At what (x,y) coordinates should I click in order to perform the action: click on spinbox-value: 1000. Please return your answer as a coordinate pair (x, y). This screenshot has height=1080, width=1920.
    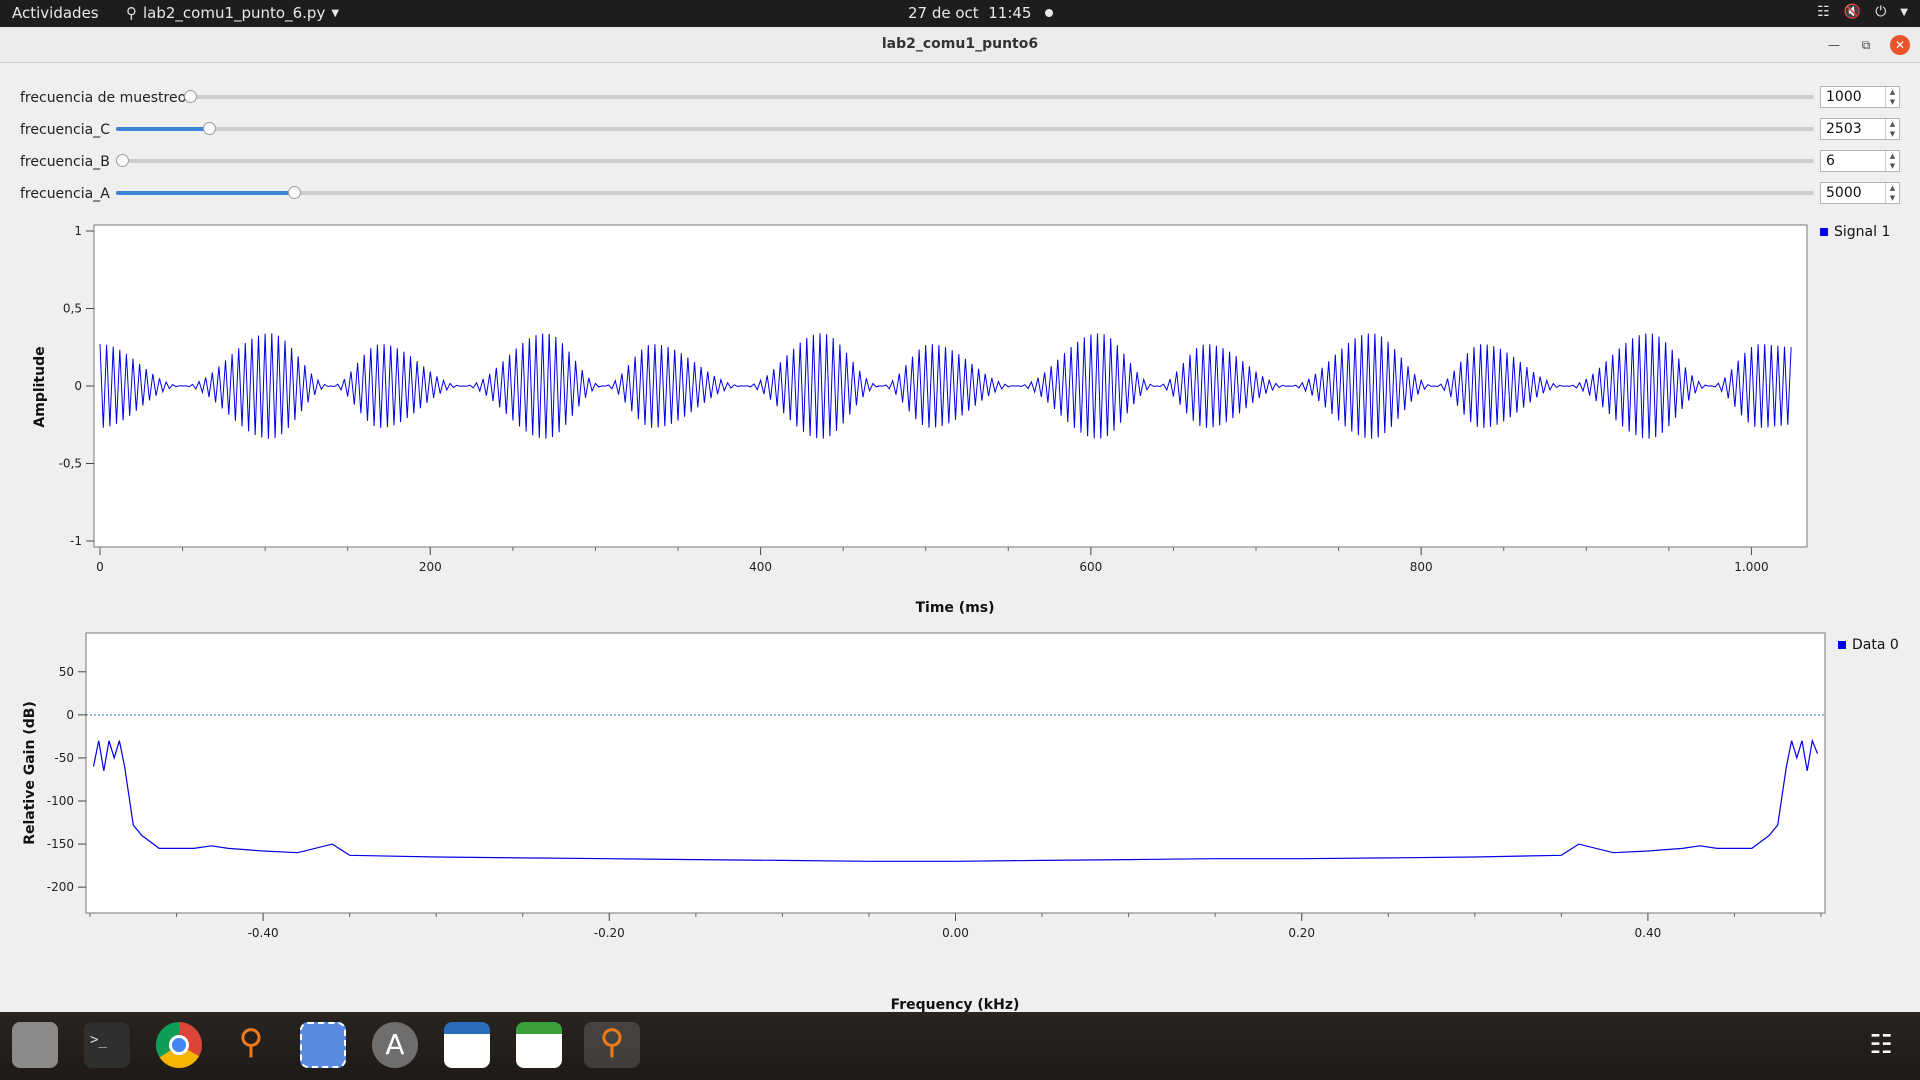
    Looking at the image, I should click on (1844, 97).